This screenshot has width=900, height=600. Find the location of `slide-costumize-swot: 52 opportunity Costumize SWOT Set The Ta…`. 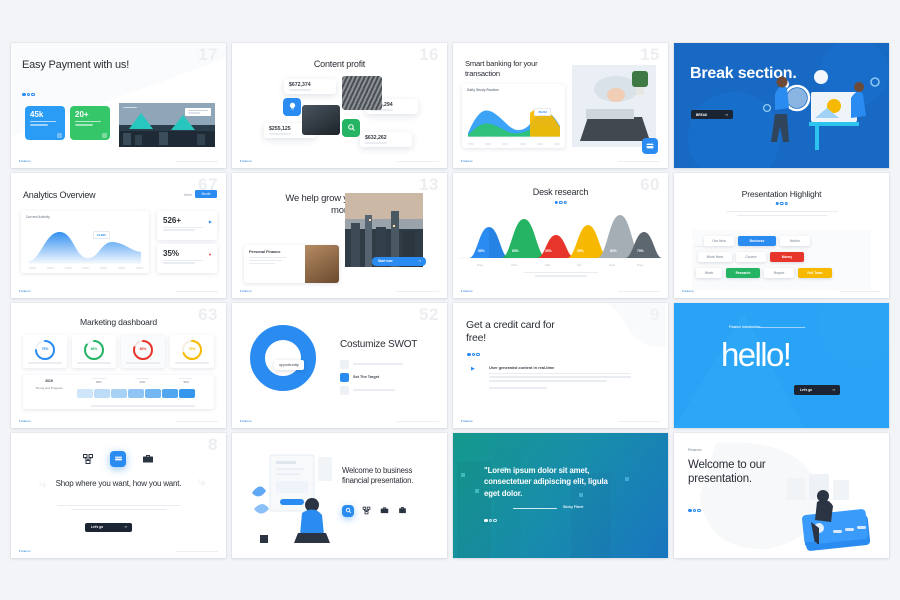

slide-costumize-swot: 52 opportunity Costumize SWOT Set The Ta… is located at coordinates (339, 365).